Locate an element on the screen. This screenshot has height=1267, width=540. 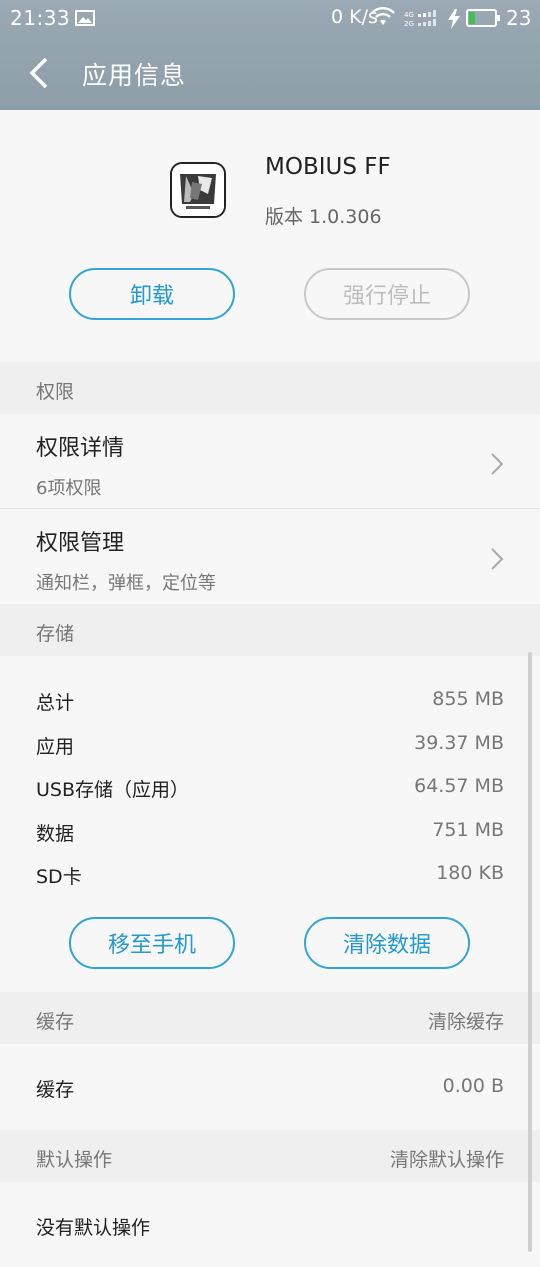
permission-details-subtitle: 6项权限 is located at coordinates (69, 488).